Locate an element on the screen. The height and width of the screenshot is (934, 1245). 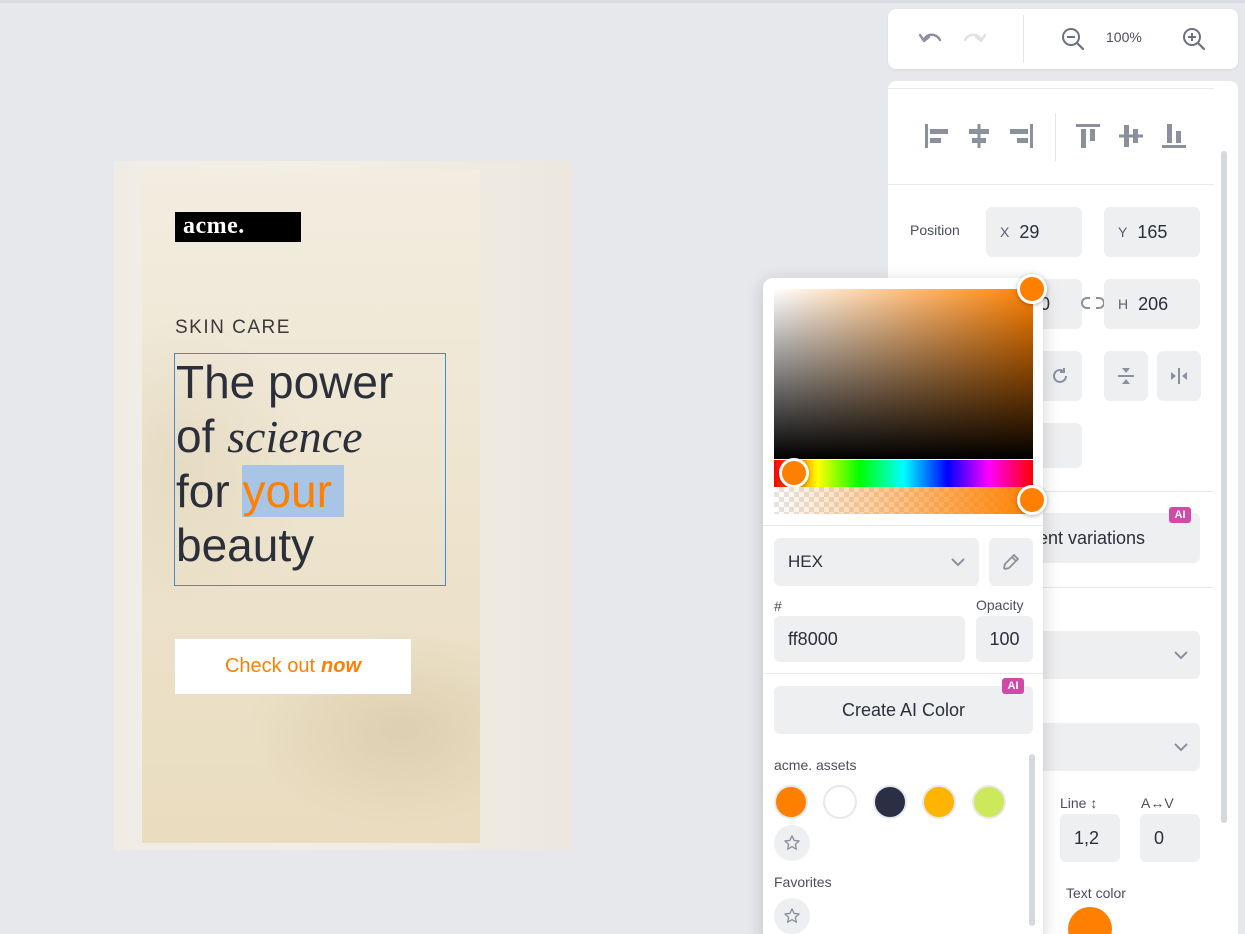
create-ai-color-button: Create AI Color is located at coordinates (903, 710).